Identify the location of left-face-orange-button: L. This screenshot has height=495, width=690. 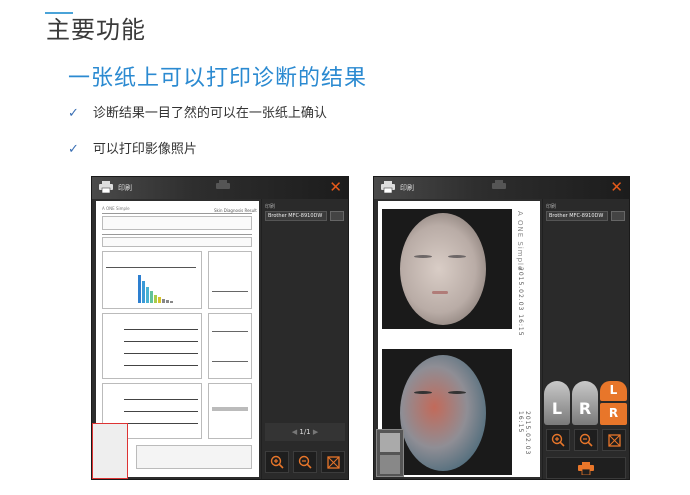
(613, 391).